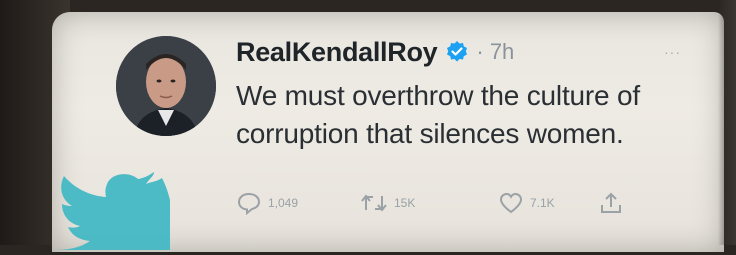 The width and height of the screenshot is (736, 255). What do you see at coordinates (502, 51) in the screenshot?
I see `timestamp-value: 7h` at bounding box center [502, 51].